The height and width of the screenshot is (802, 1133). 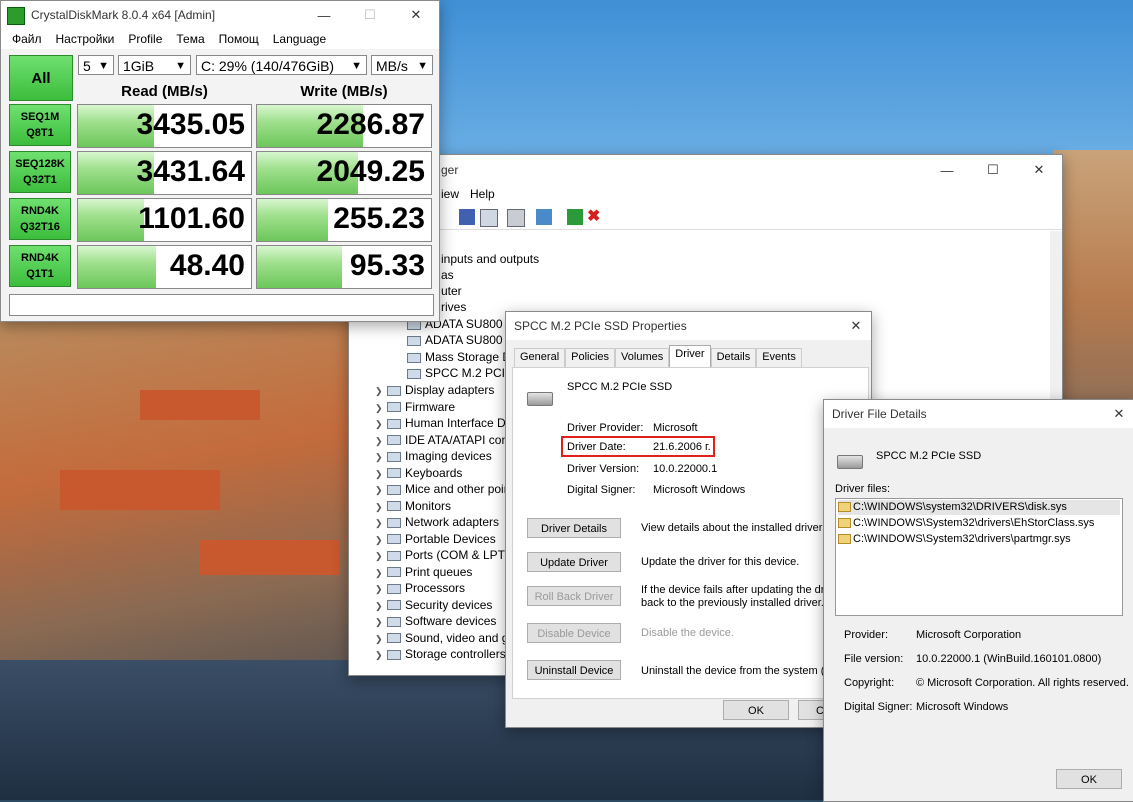 What do you see at coordinates (574, 670) in the screenshot?
I see `uninstall-device-button: Uninstall Device` at bounding box center [574, 670].